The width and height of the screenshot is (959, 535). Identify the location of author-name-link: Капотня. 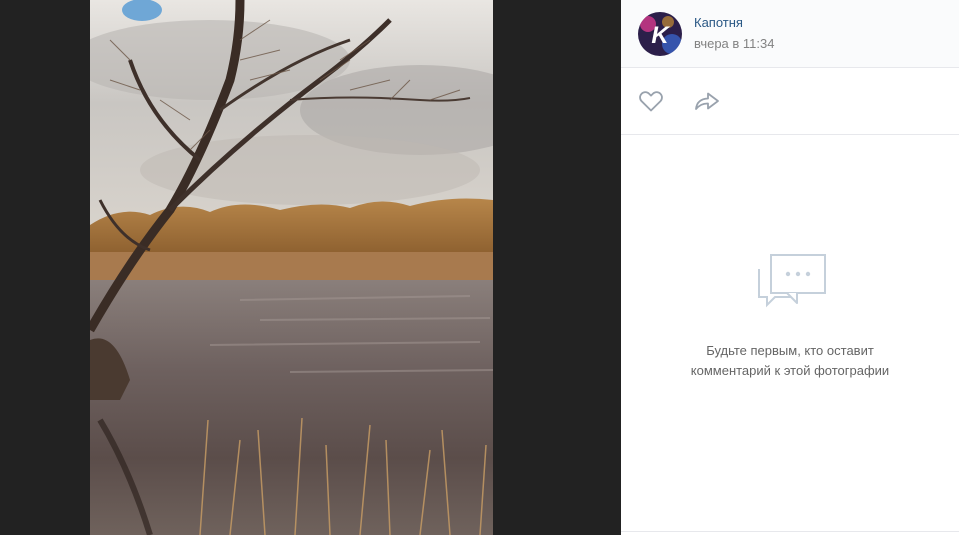
(718, 22).